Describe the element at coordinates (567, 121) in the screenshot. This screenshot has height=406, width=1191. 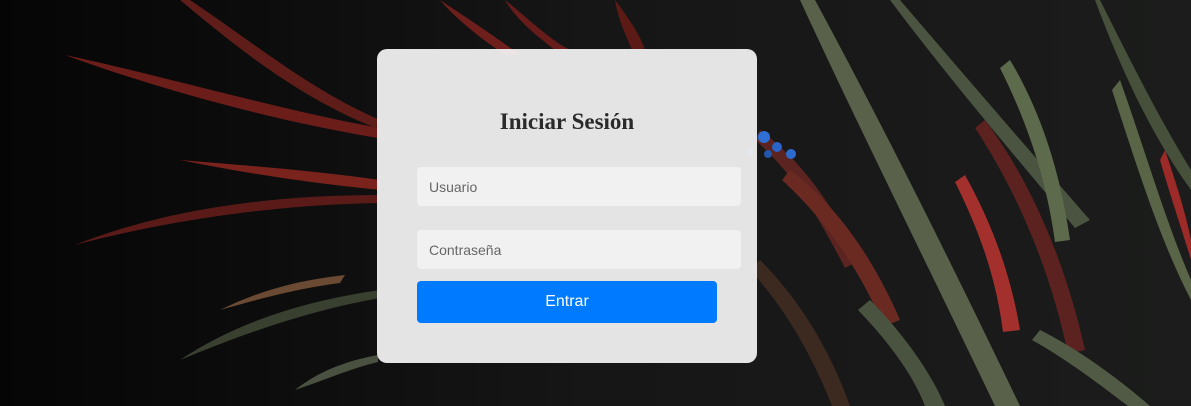
I see `login-title: Iniciar Sesión` at that location.